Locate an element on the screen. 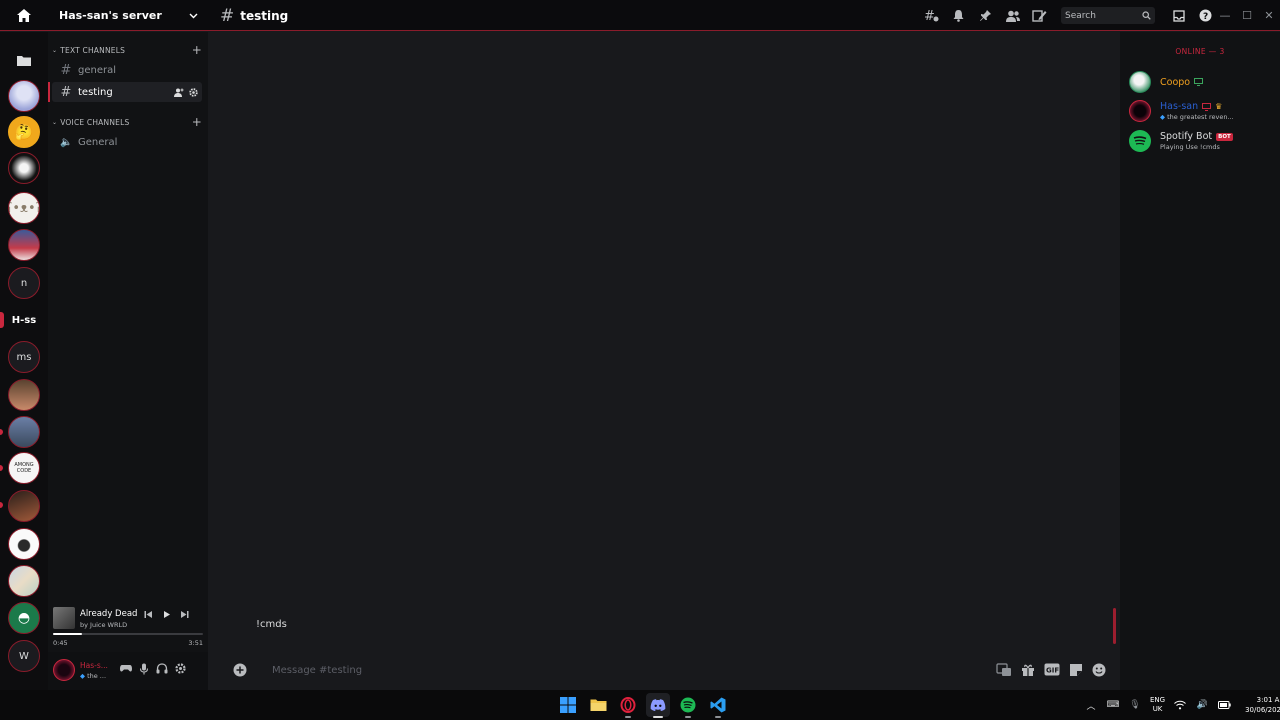 Image resolution: width=1280 pixels, height=720 pixels. discord-button is located at coordinates (658, 705).